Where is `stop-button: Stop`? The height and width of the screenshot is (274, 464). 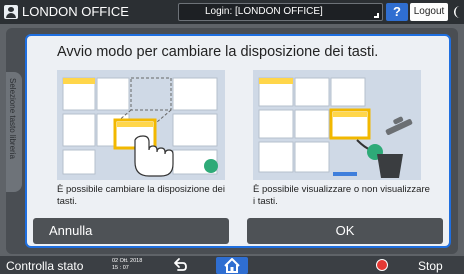 stop-button: Stop is located at coordinates (430, 266).